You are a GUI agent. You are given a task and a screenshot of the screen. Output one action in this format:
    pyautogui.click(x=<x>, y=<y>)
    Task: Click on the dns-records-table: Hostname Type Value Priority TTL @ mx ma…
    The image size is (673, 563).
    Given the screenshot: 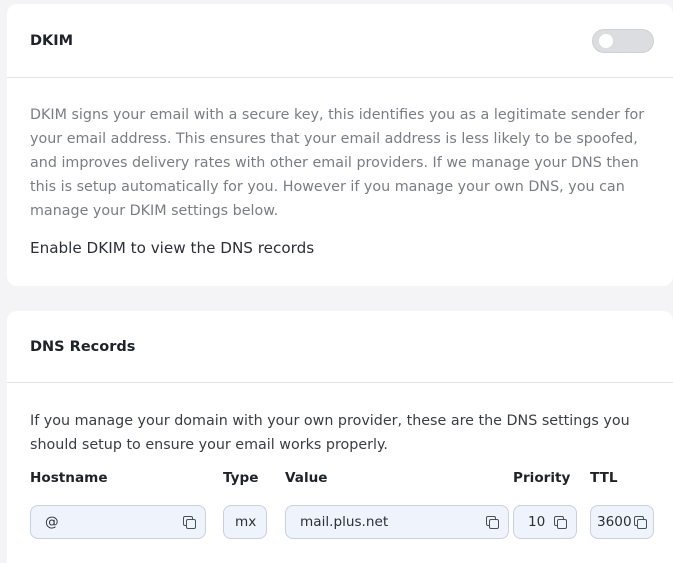 What is the action you would take?
    pyautogui.click(x=342, y=510)
    